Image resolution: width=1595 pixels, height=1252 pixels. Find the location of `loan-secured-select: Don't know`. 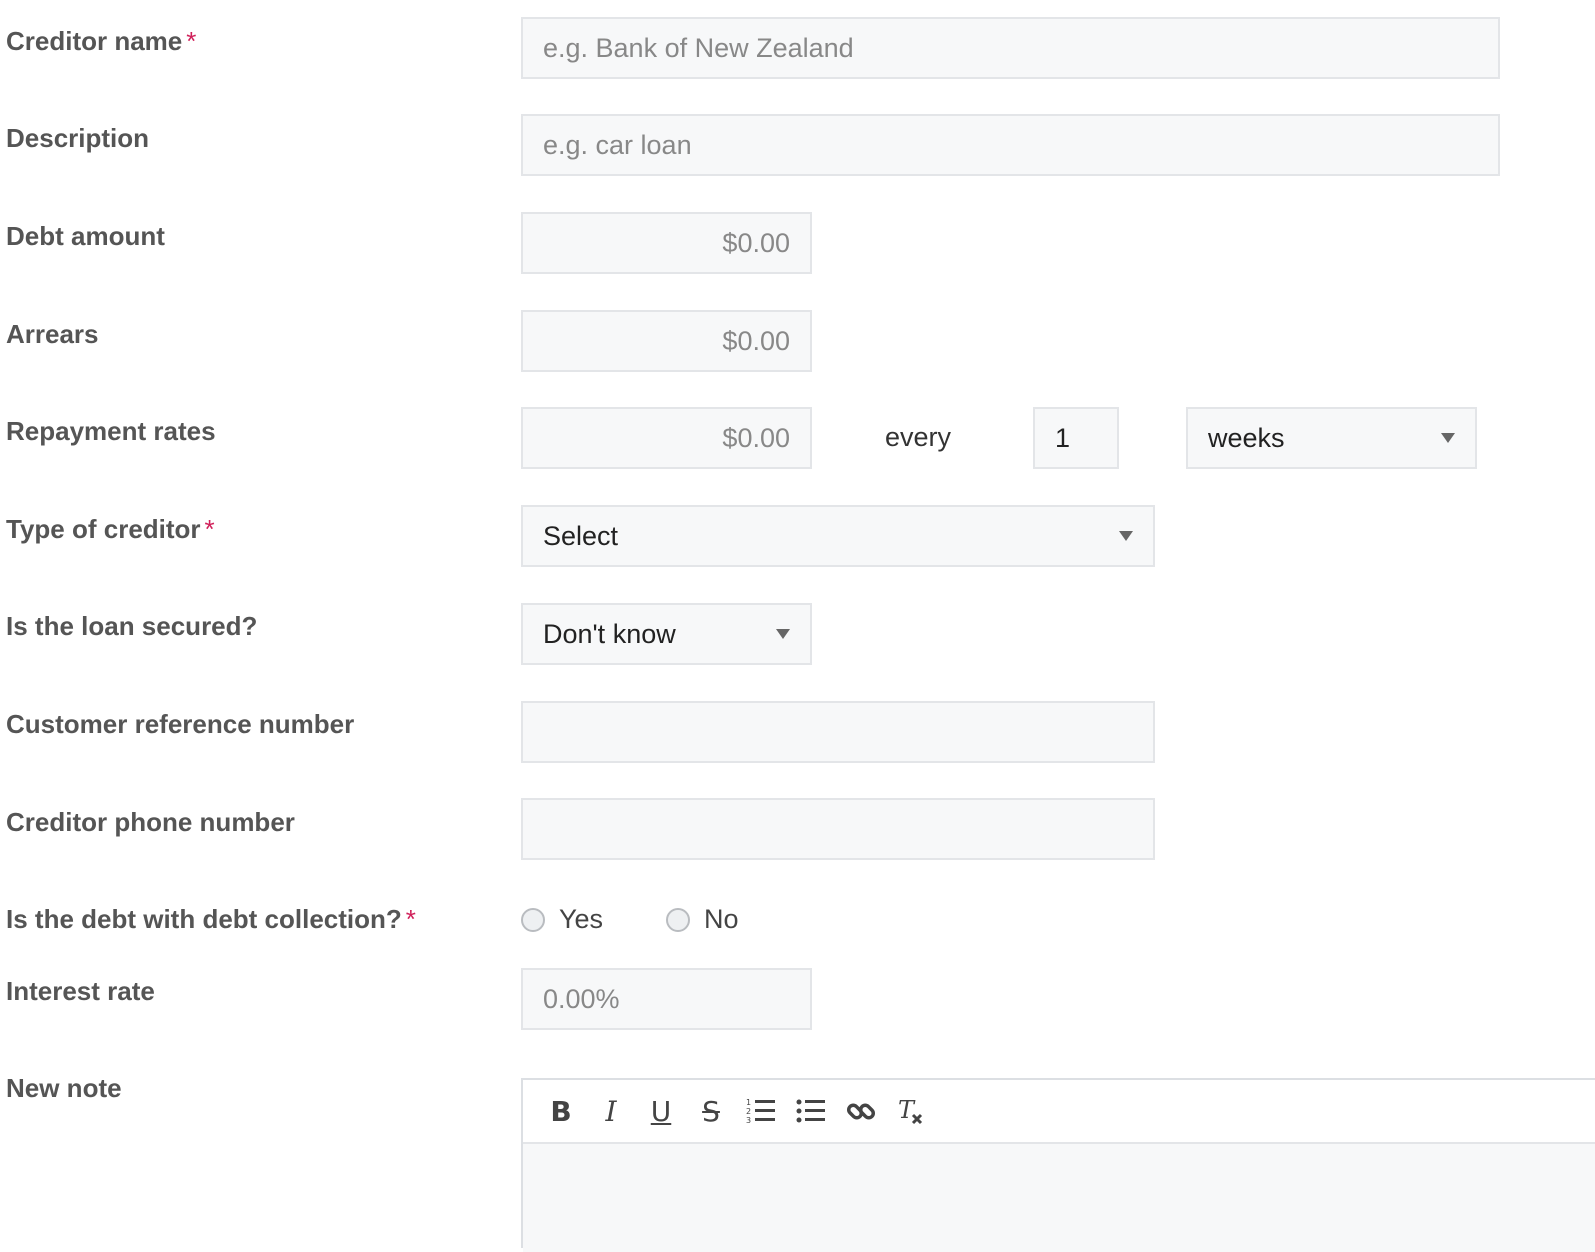

loan-secured-select: Don't know is located at coordinates (666, 634).